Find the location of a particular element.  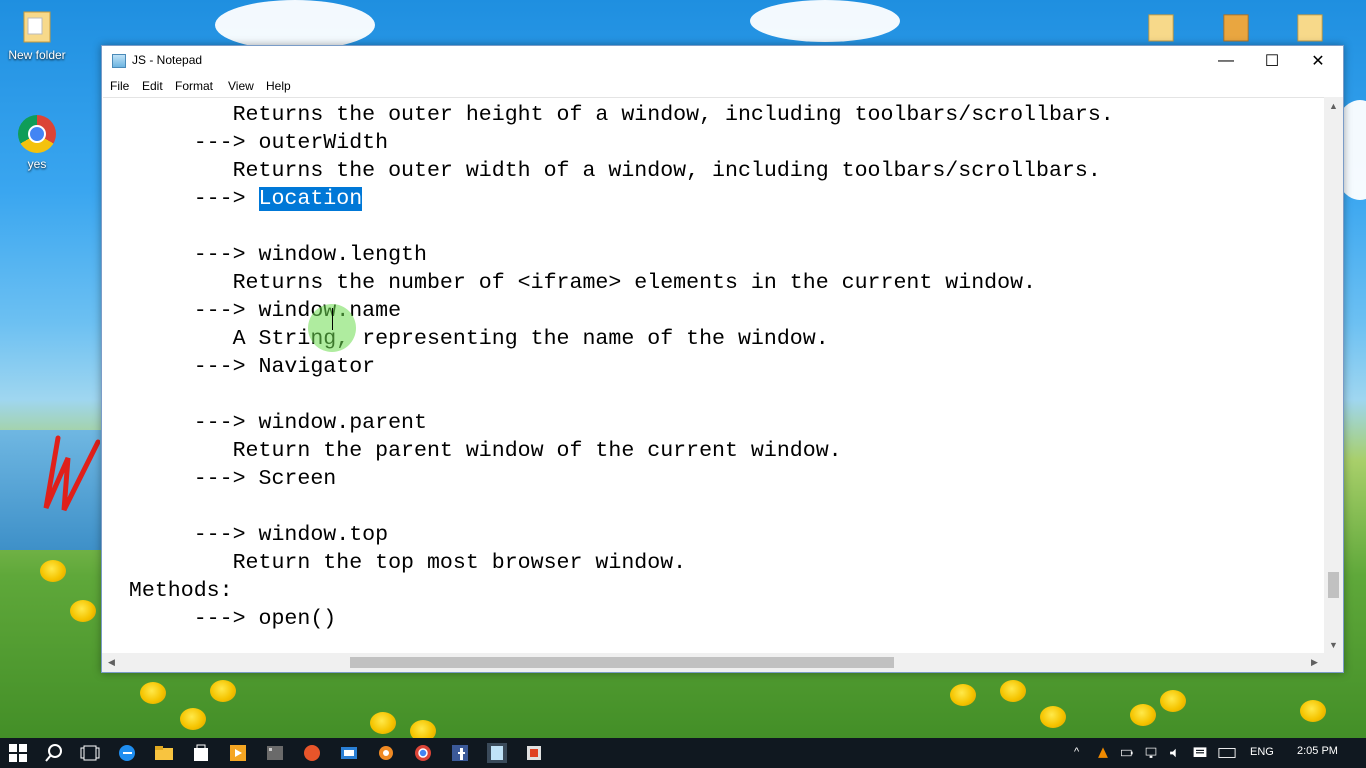

vlc-icon is located at coordinates (1103, 753).